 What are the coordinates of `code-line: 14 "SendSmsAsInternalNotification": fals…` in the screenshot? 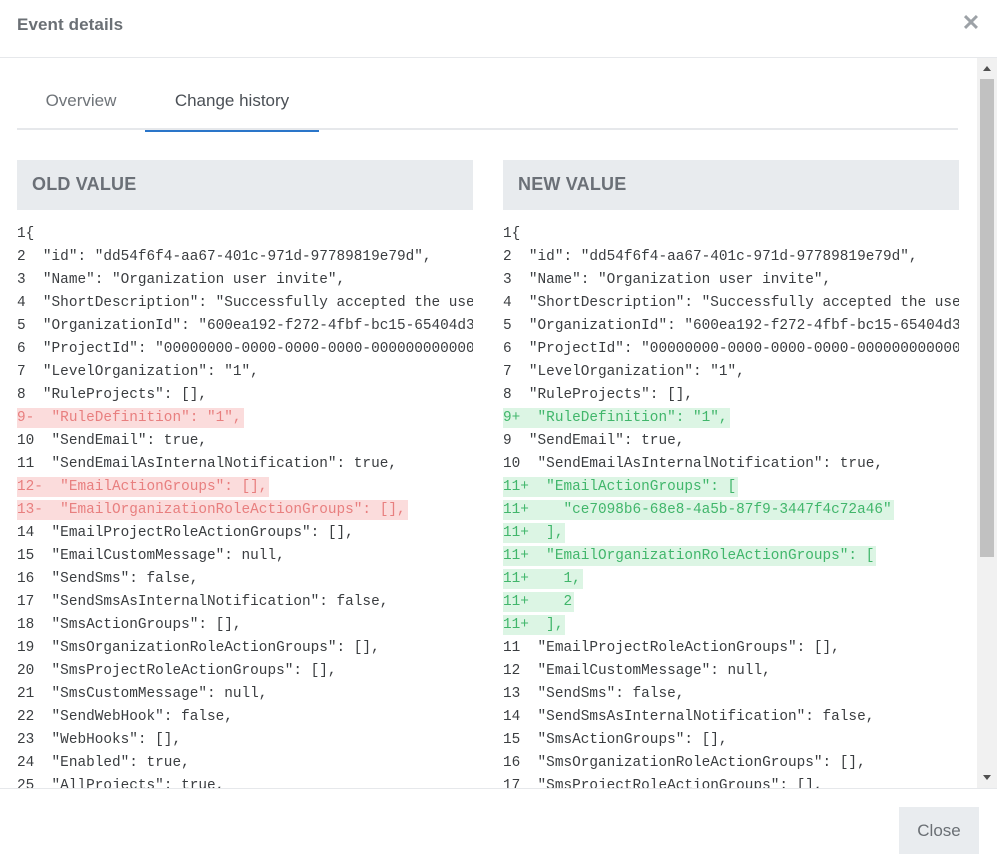 It's located at (731, 717).